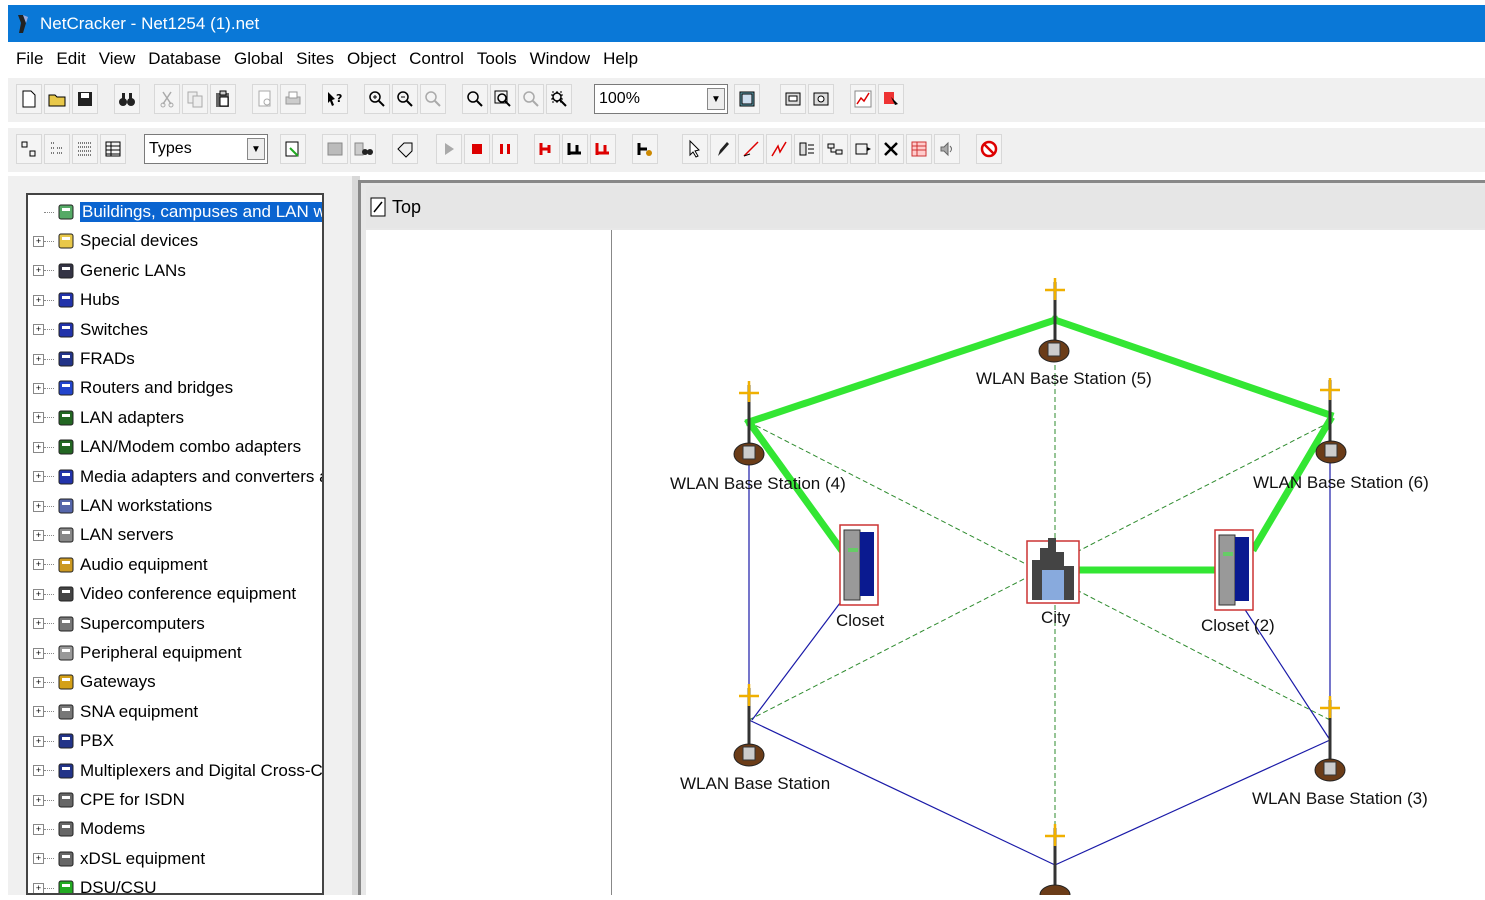 This screenshot has width=1485, height=900. I want to click on zoom-rectangle-icon, so click(475, 99).